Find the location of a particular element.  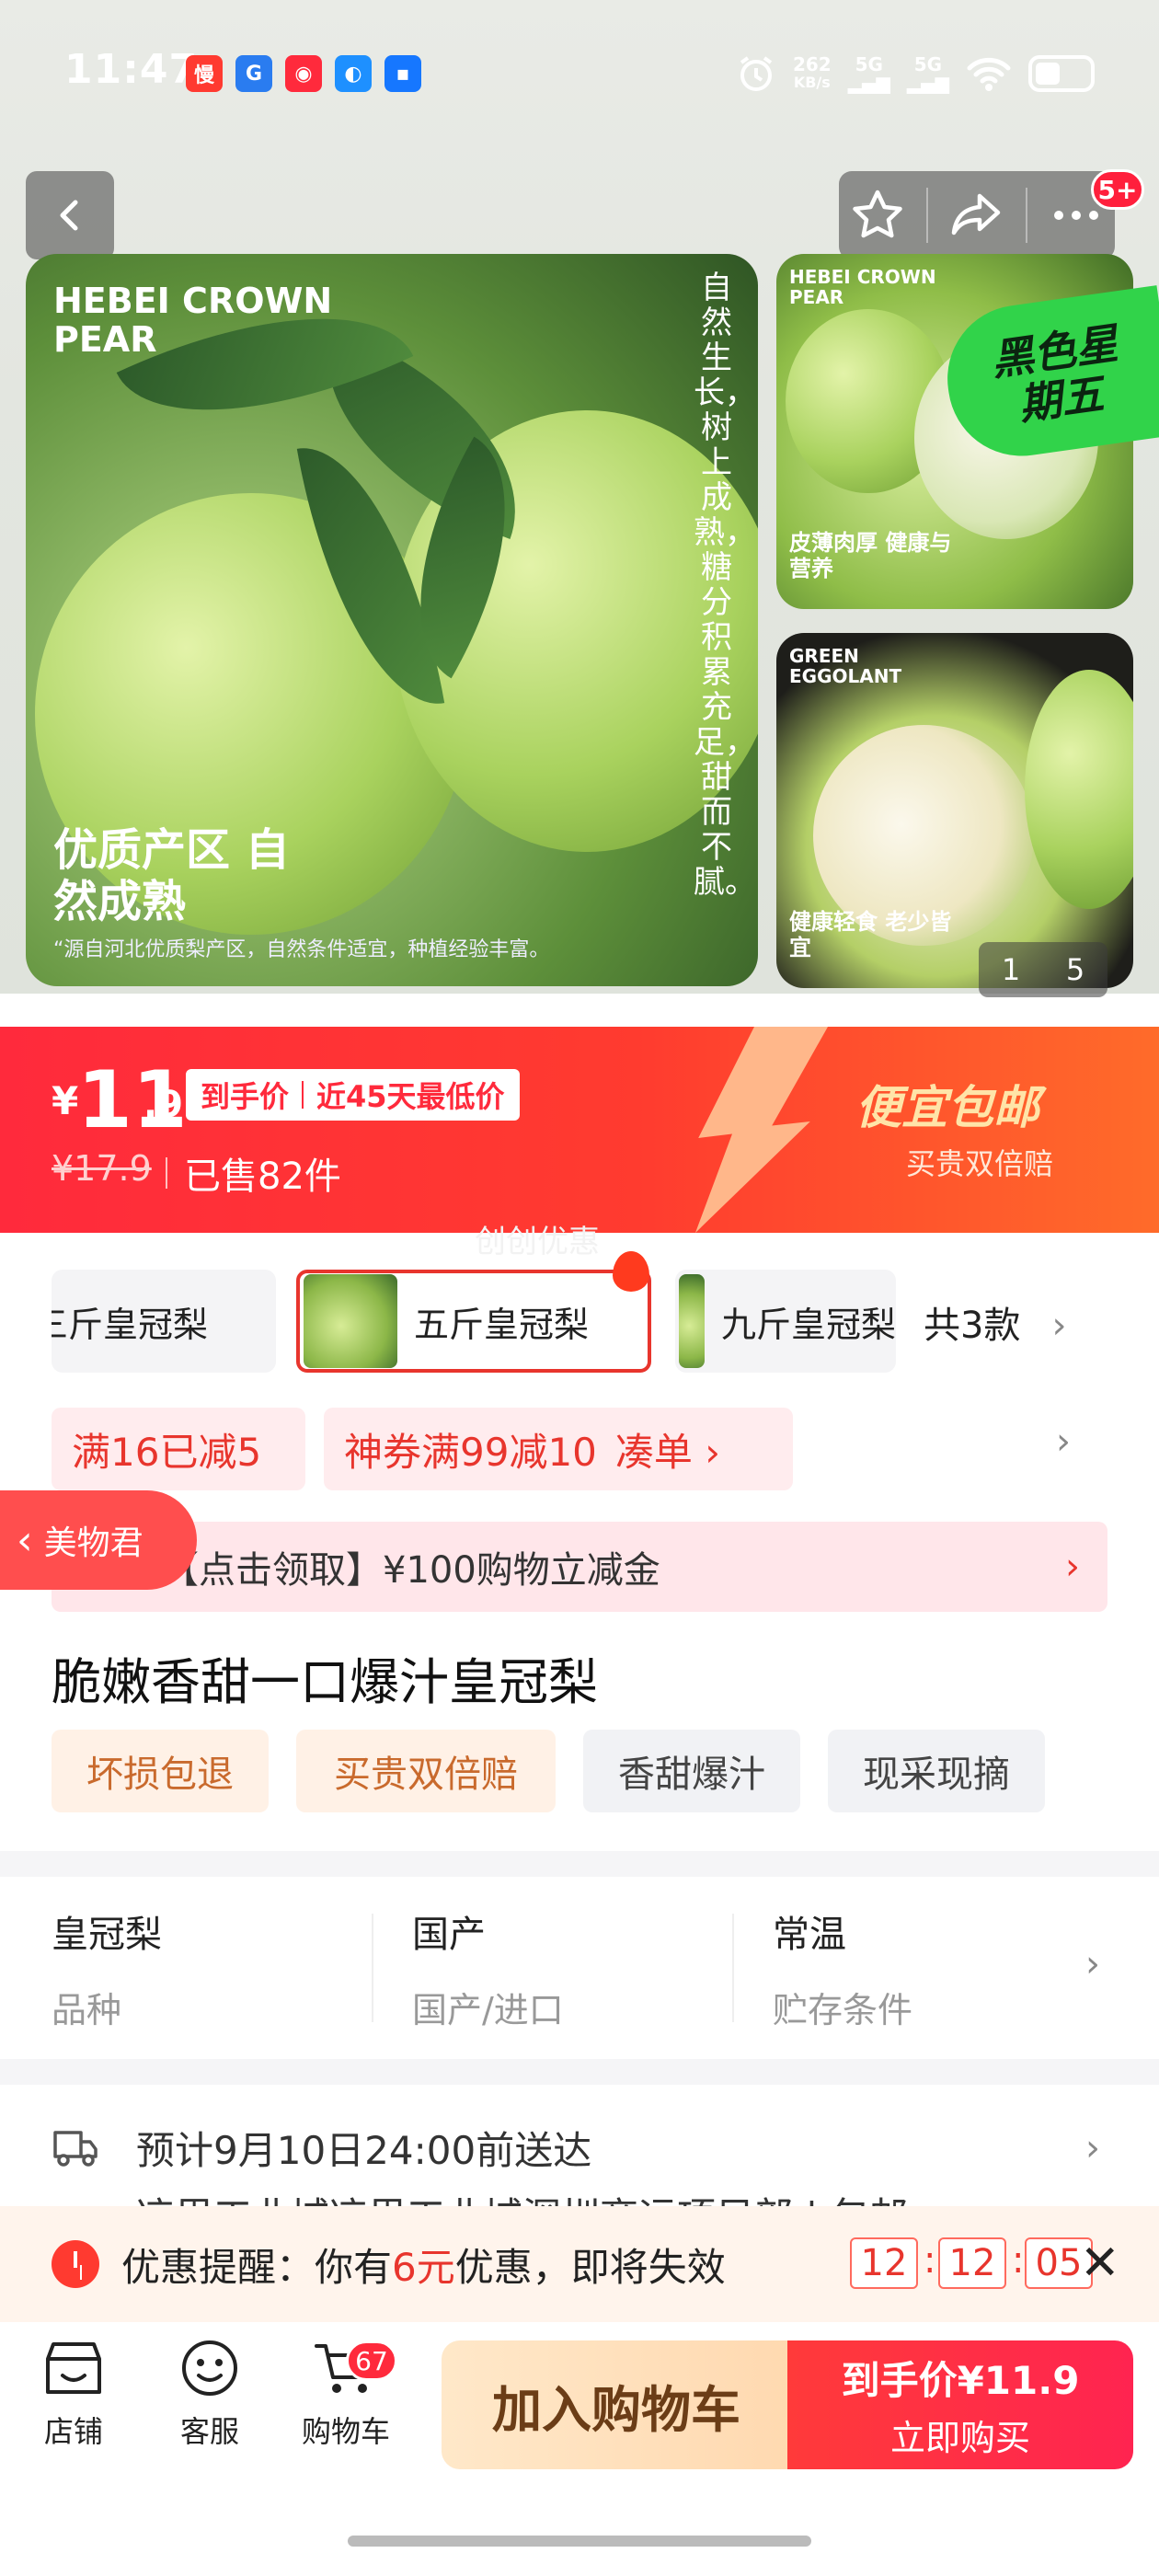

back-button is located at coordinates (70, 215).